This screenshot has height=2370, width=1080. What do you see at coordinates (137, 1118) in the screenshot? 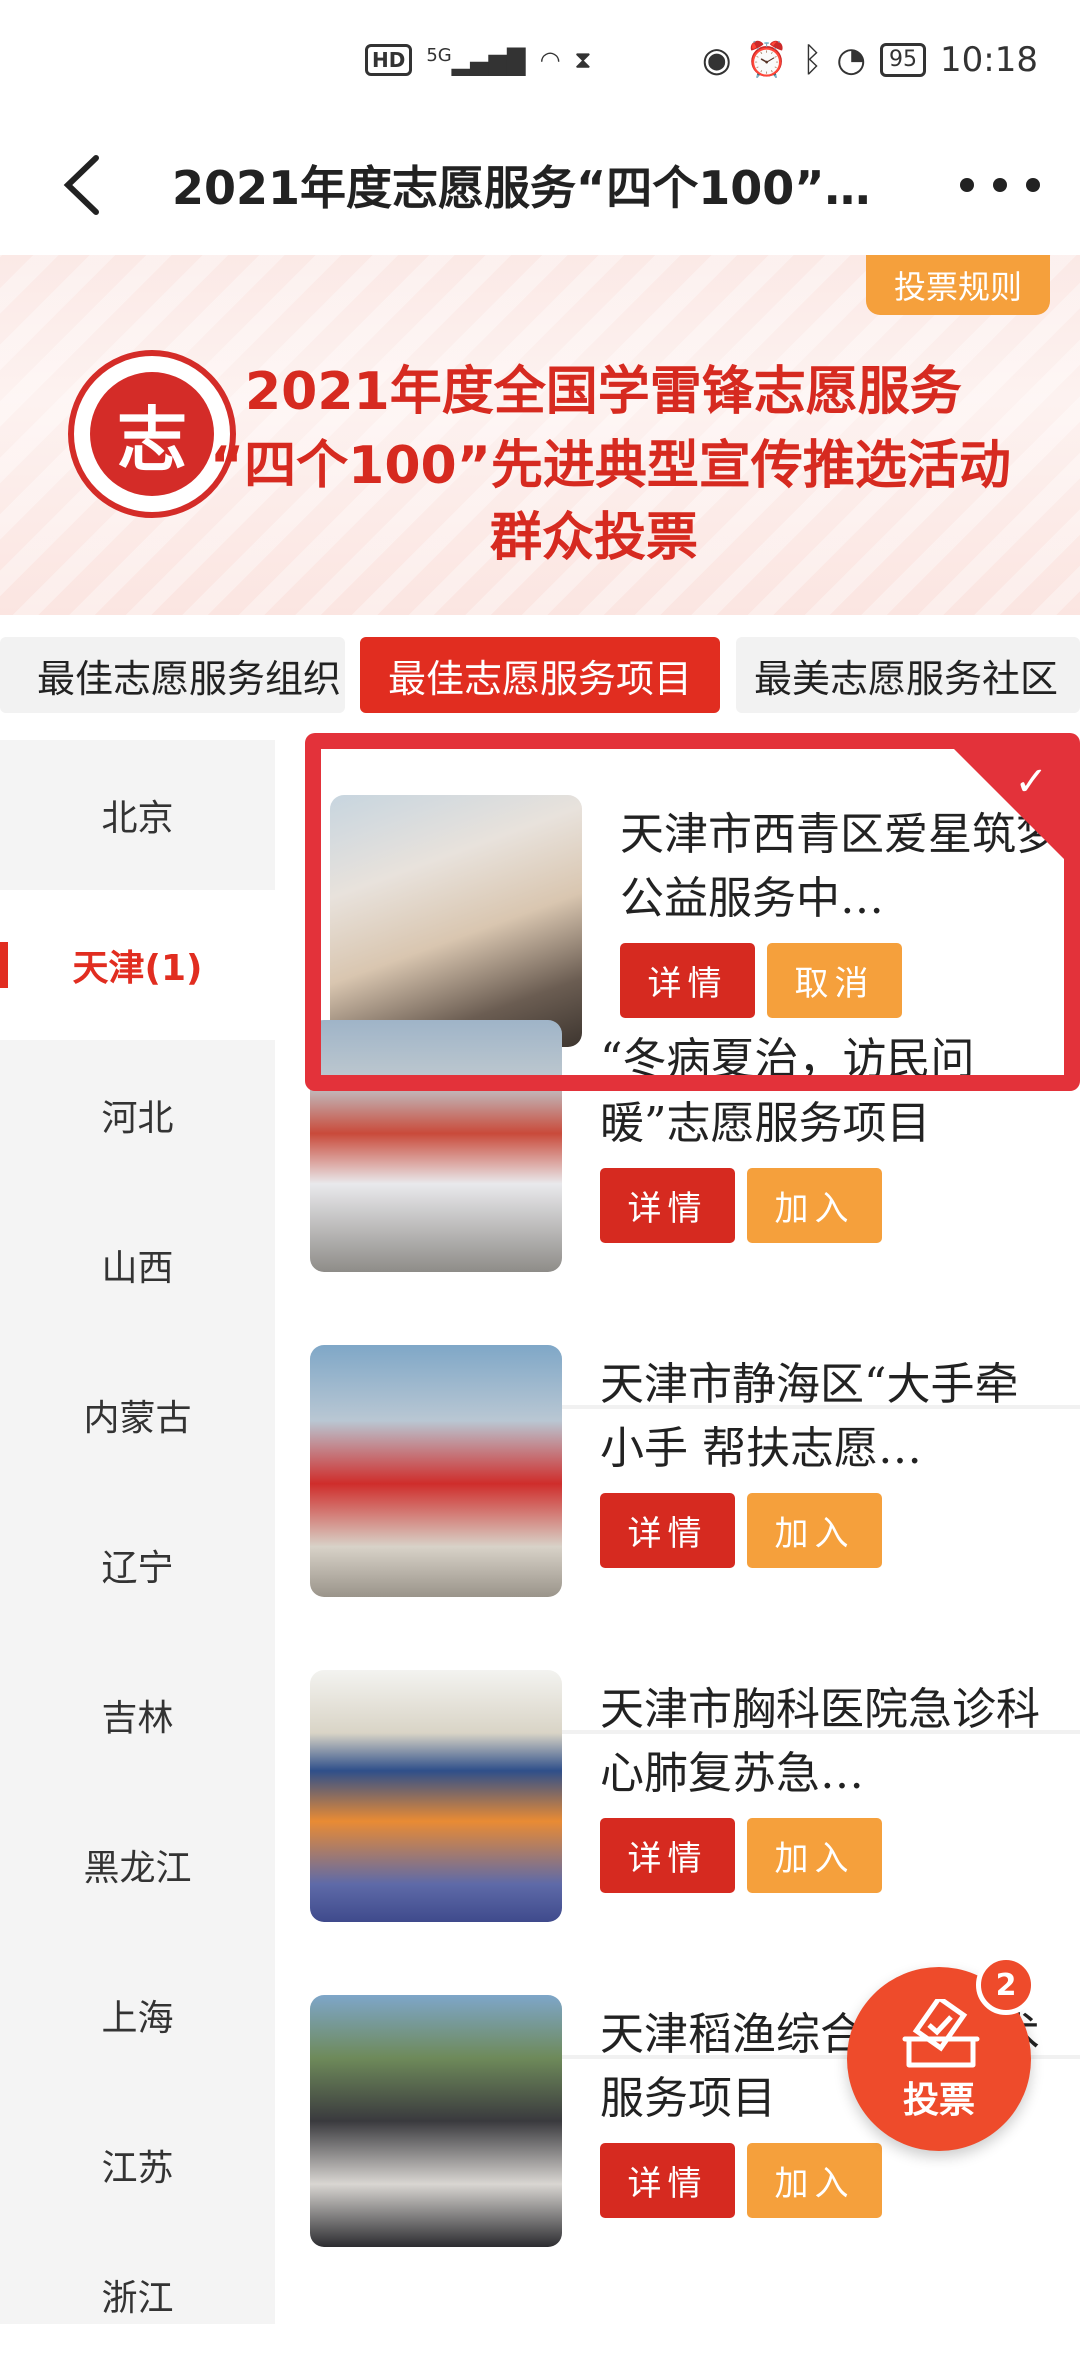
I see `sidebar-item-label: 河北` at bounding box center [137, 1118].